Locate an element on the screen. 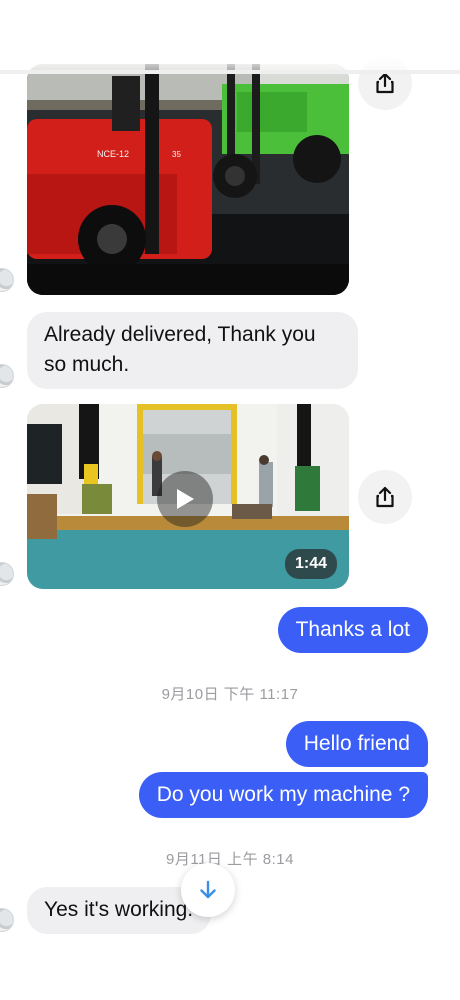 This screenshot has width=460, height=1000. message-bubble-outgoing: Hello friend is located at coordinates (356, 744).